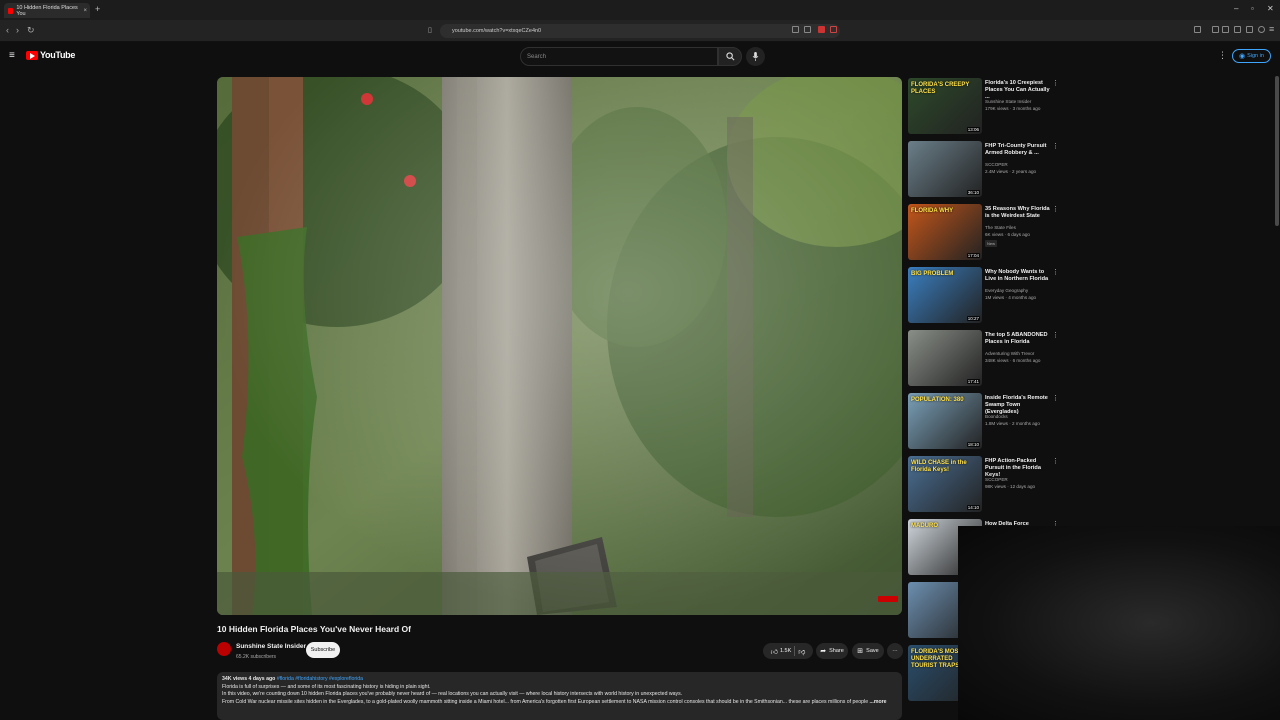 Image resolution: width=1280 pixels, height=720 pixels. I want to click on description-meta: 34K views 4 days ago, so click(249, 679).